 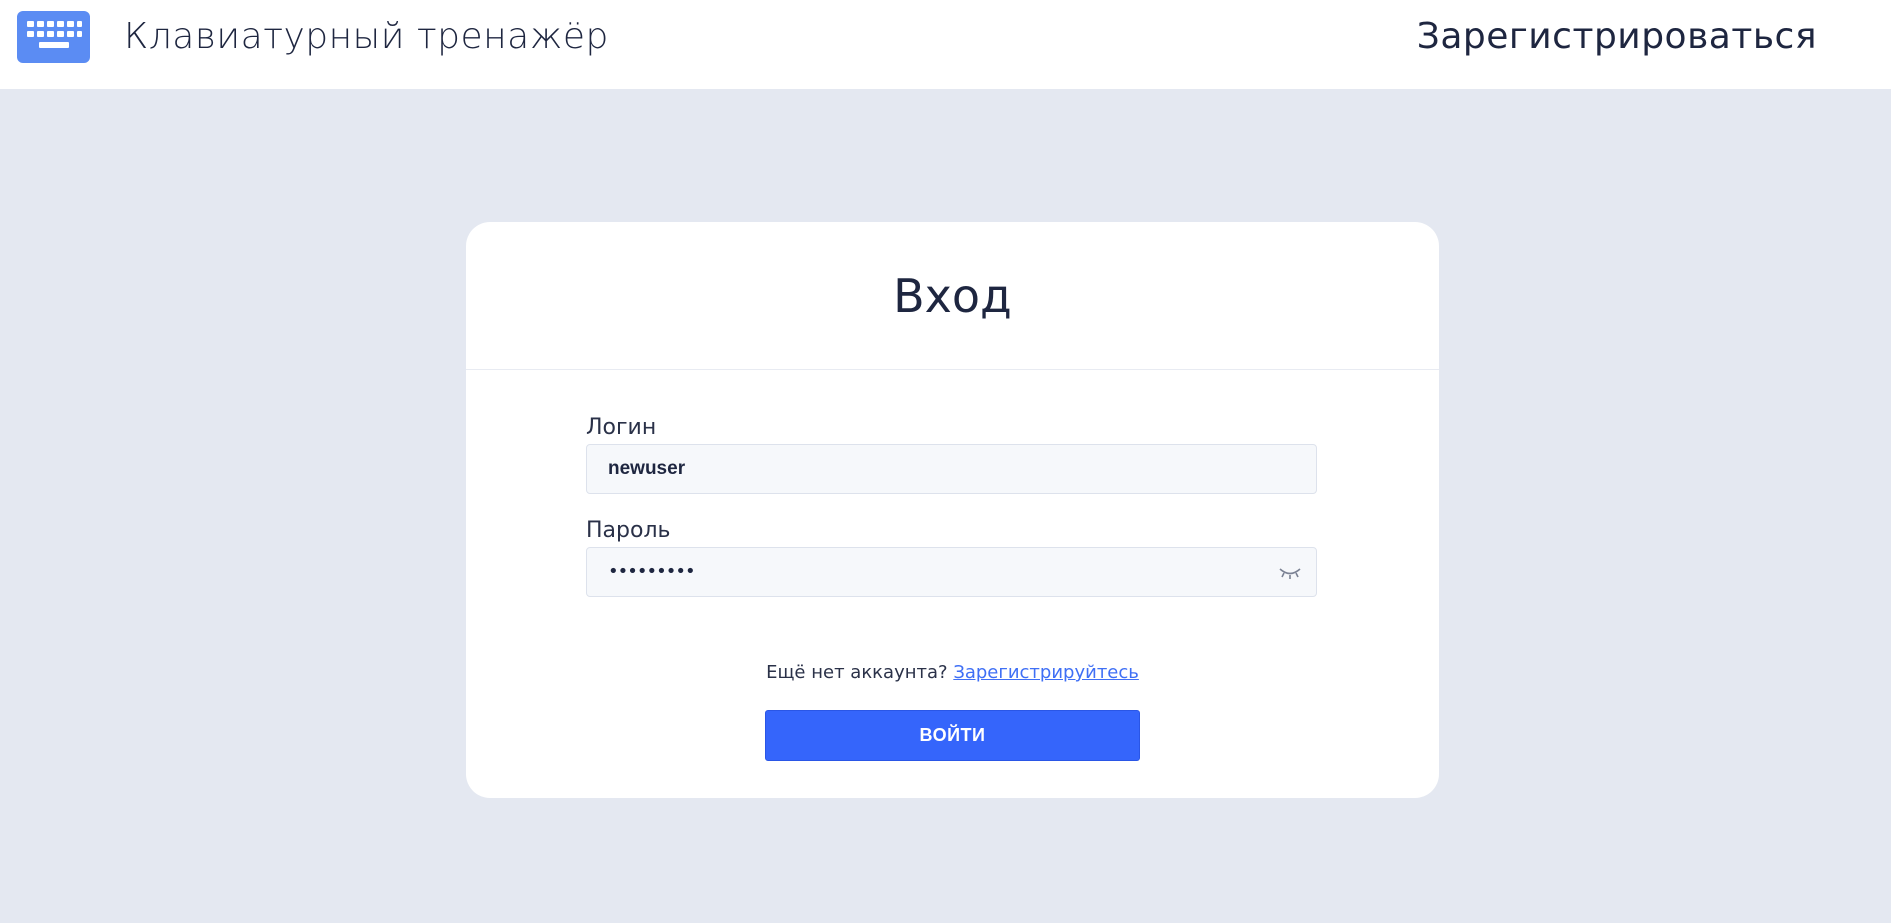 I want to click on signup-prompt: Ещё нет аккаунта? Зарегистрируйтесь, so click(x=952, y=672).